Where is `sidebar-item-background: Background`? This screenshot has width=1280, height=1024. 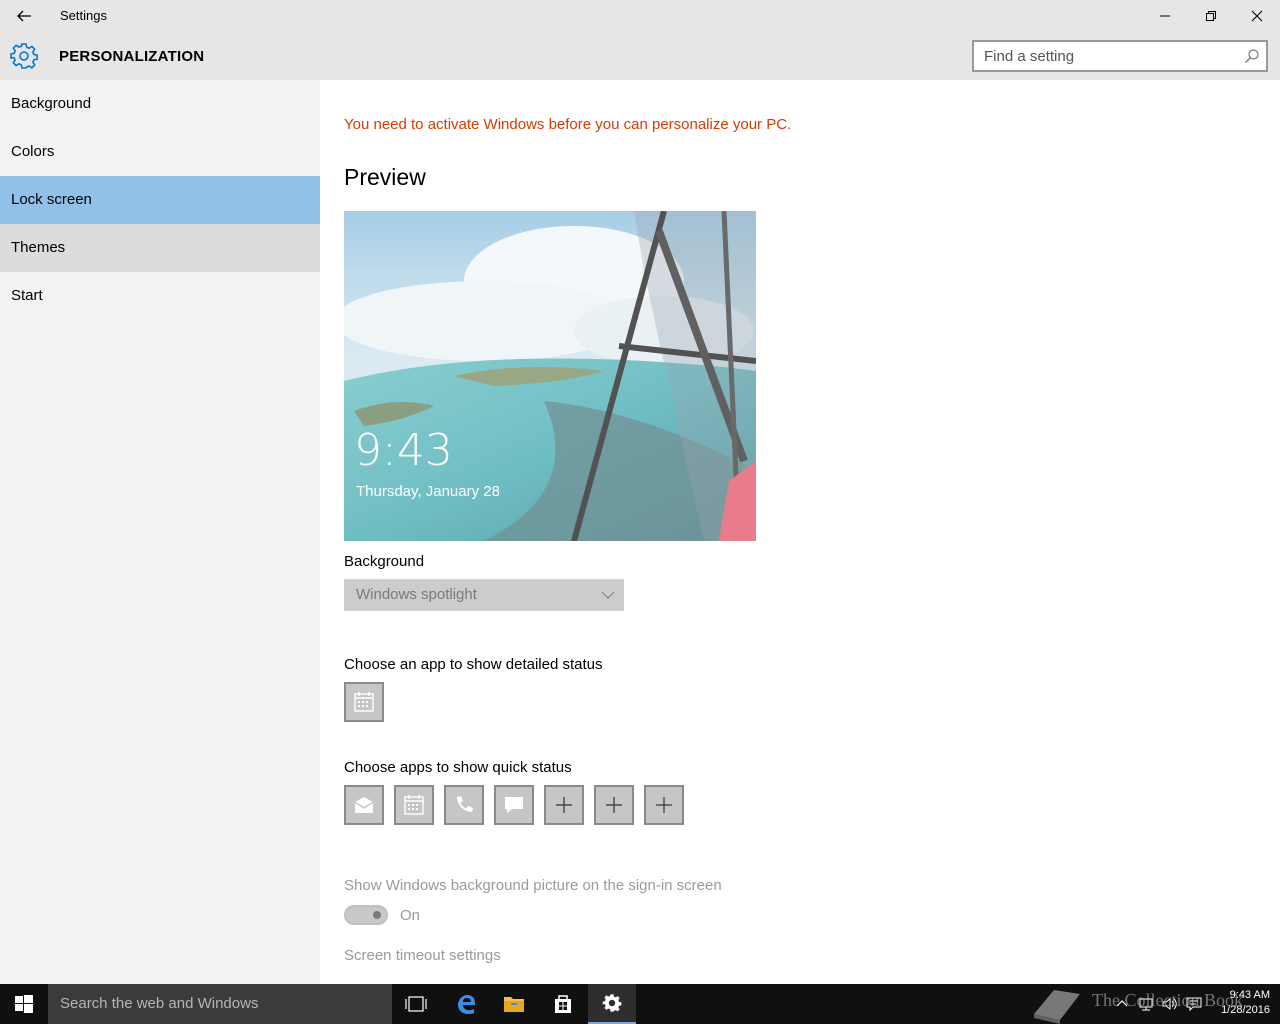 sidebar-item-background: Background is located at coordinates (160, 104).